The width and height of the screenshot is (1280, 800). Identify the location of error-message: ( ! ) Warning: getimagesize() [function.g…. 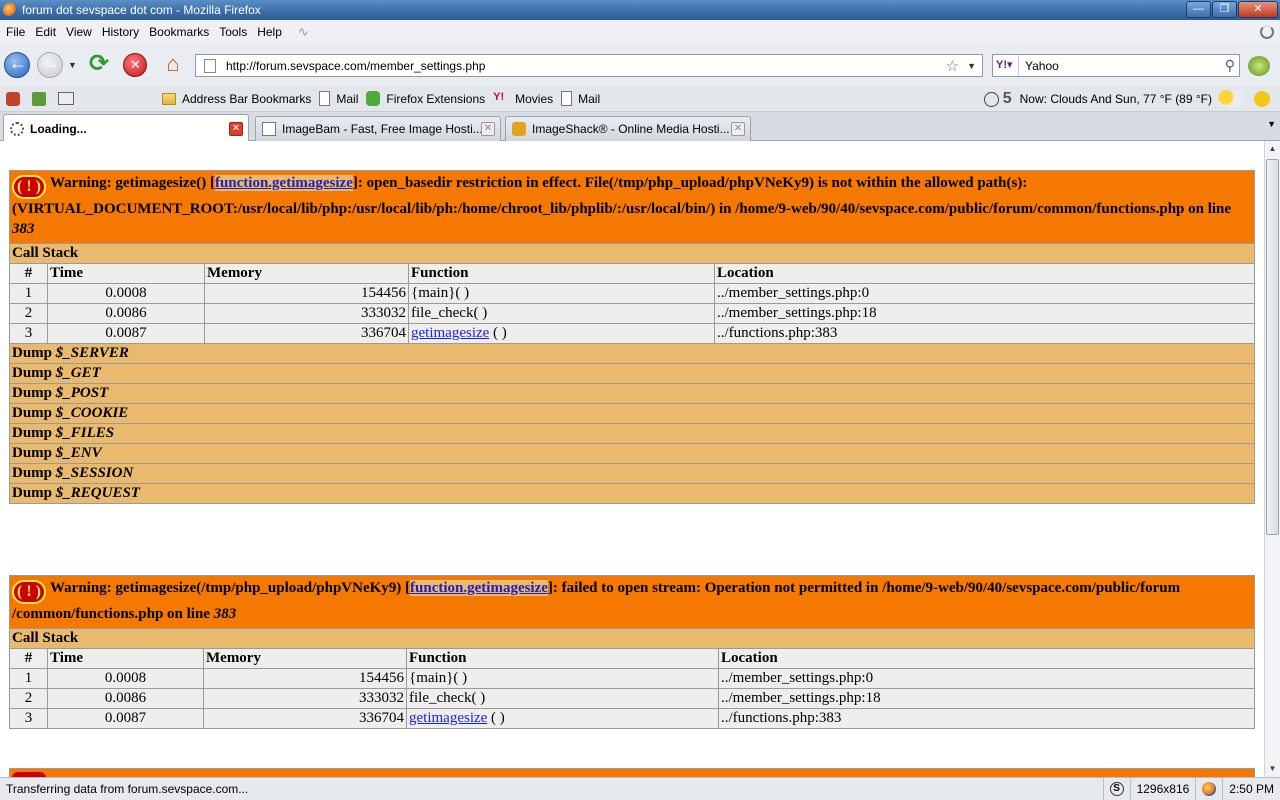
(632, 207).